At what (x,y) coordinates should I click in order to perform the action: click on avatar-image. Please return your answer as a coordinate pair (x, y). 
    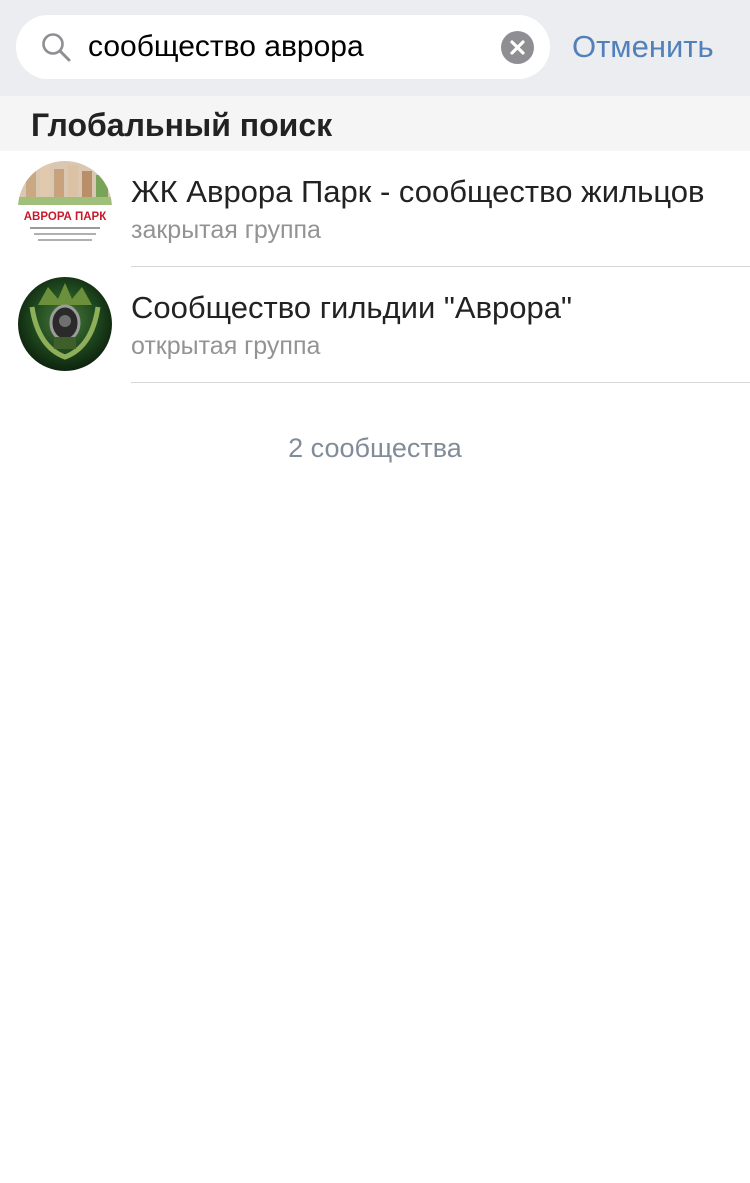
    Looking at the image, I should click on (65, 324).